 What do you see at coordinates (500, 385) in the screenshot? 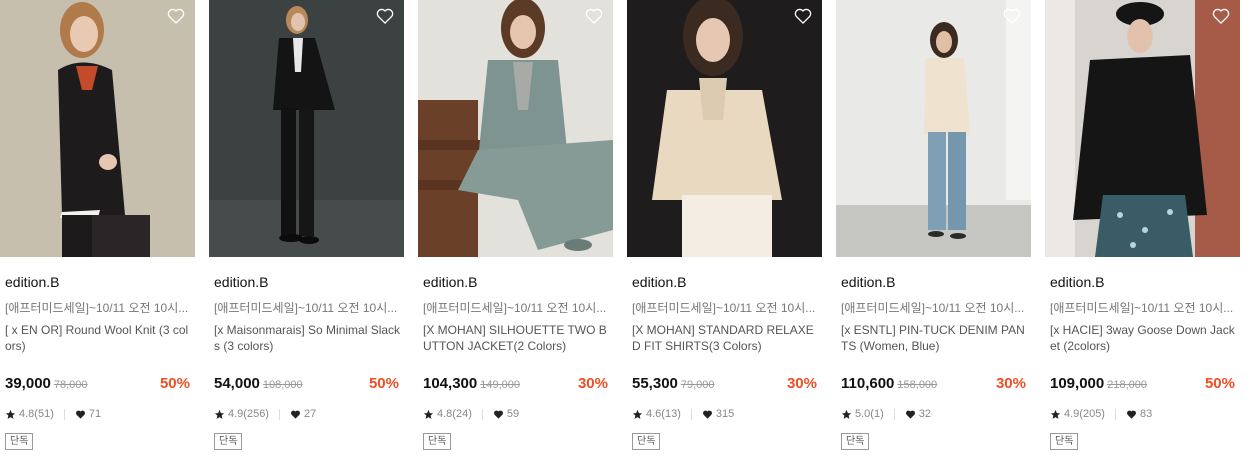
I see `original-price: 149,000` at bounding box center [500, 385].